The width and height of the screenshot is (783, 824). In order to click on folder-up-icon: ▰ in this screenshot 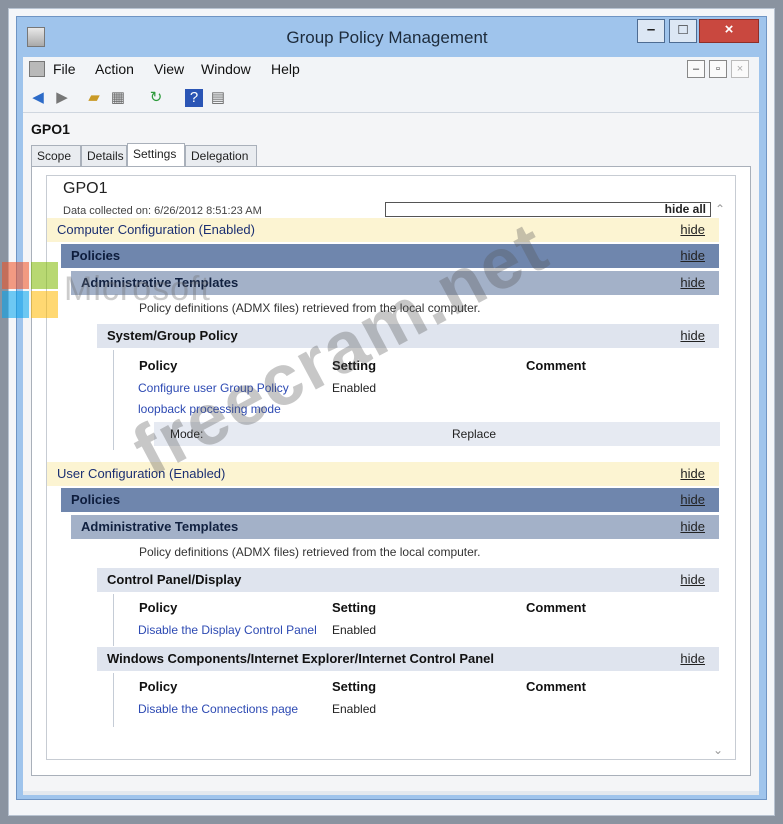, I will do `click(94, 98)`.